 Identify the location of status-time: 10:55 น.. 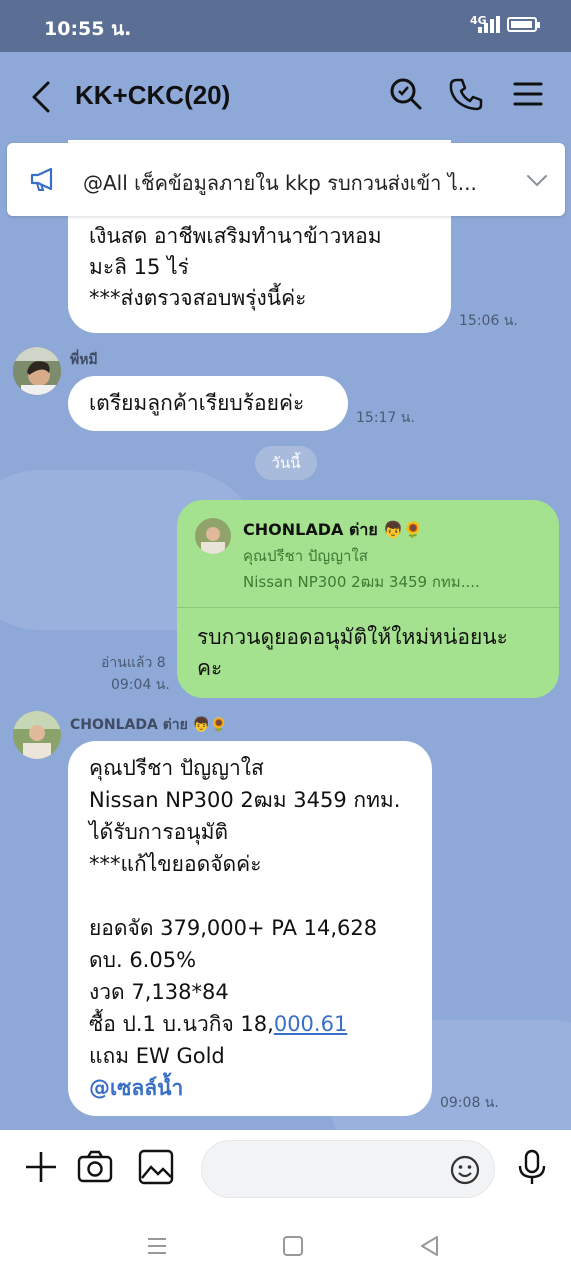
(88, 29).